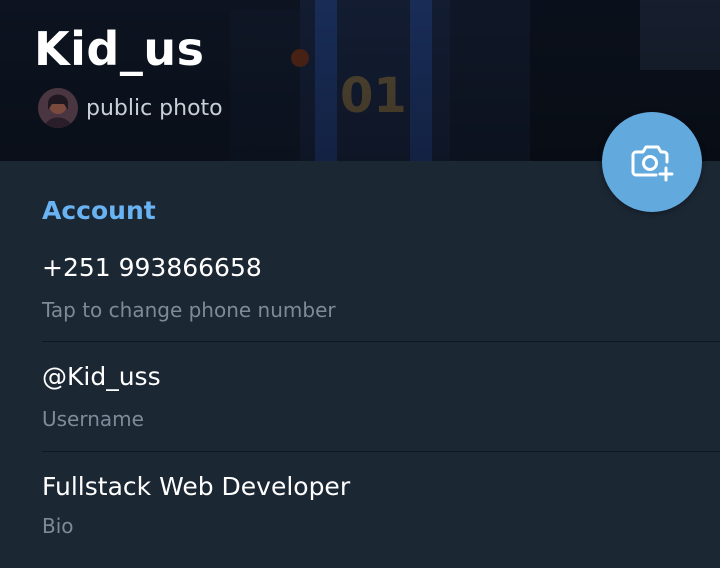  I want to click on profile-status-row: public photo, so click(130, 108).